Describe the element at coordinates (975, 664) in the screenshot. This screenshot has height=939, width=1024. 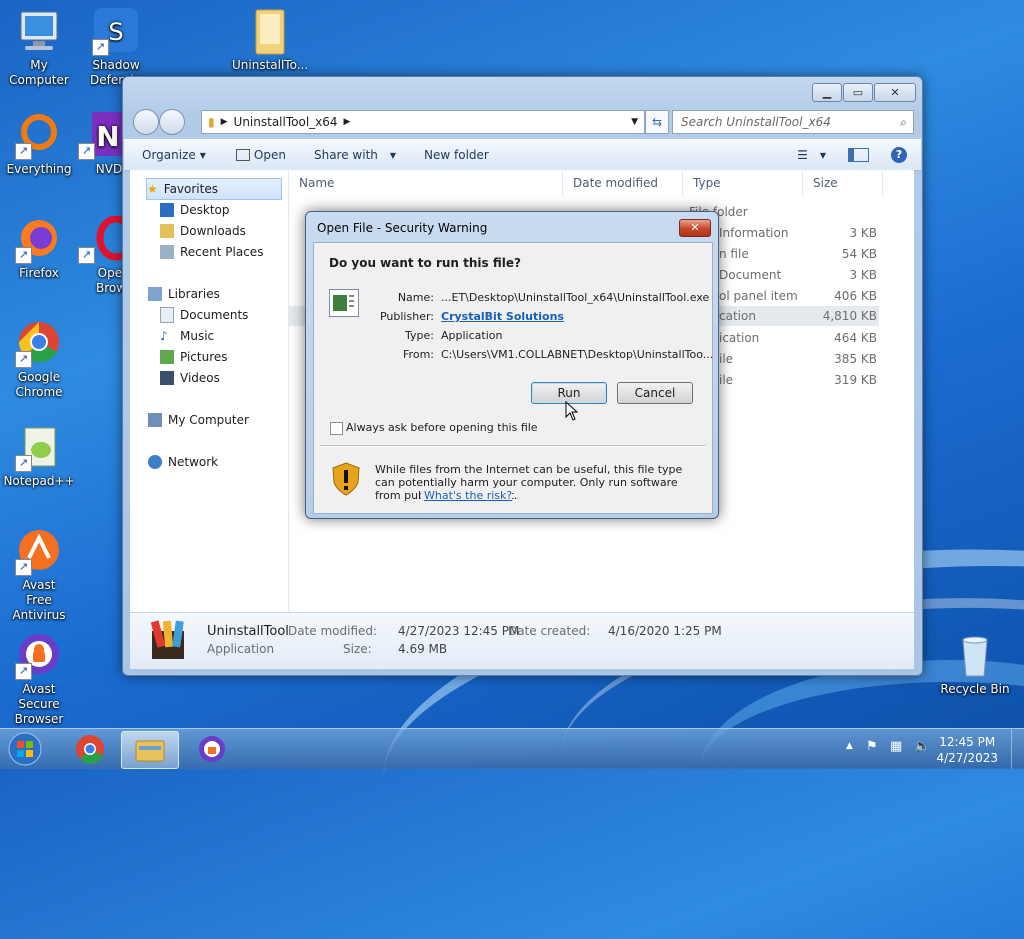
I see `desktop-icon-recycle-bin: Recycle Bin` at that location.